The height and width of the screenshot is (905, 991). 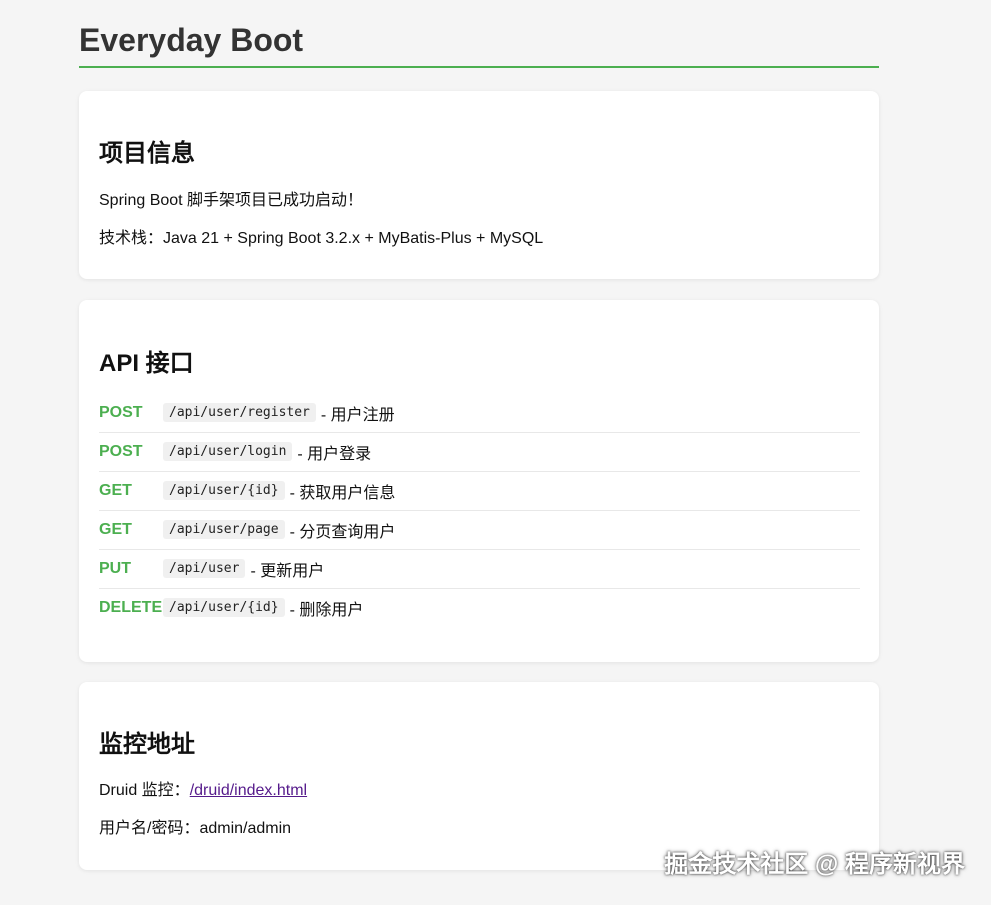 What do you see at coordinates (287, 571) in the screenshot?
I see `api-description: - 更新用户` at bounding box center [287, 571].